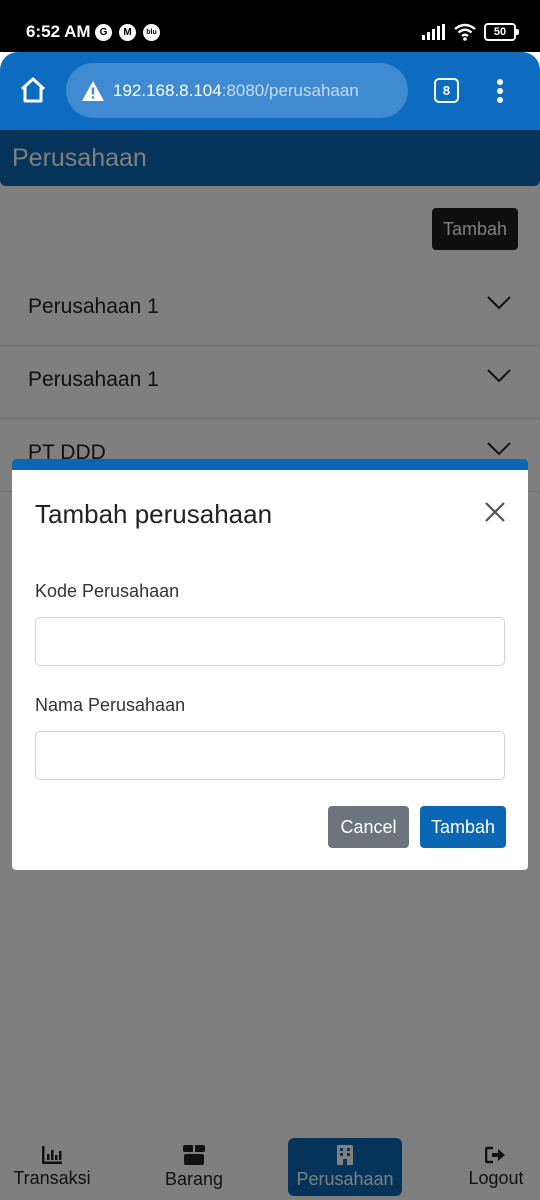  Describe the element at coordinates (270, 26) in the screenshot. I see `status-bar: 6:52 AM G M blu 50` at that location.